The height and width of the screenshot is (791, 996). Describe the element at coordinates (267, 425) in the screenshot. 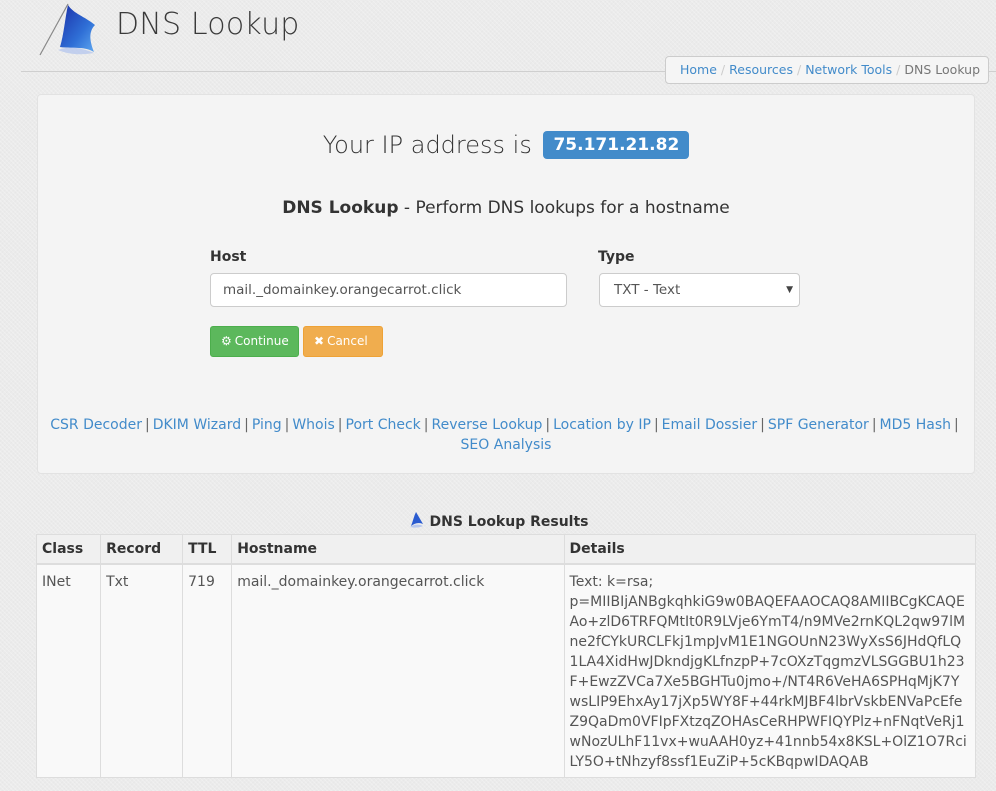

I see `tool-link-ping: Ping` at that location.